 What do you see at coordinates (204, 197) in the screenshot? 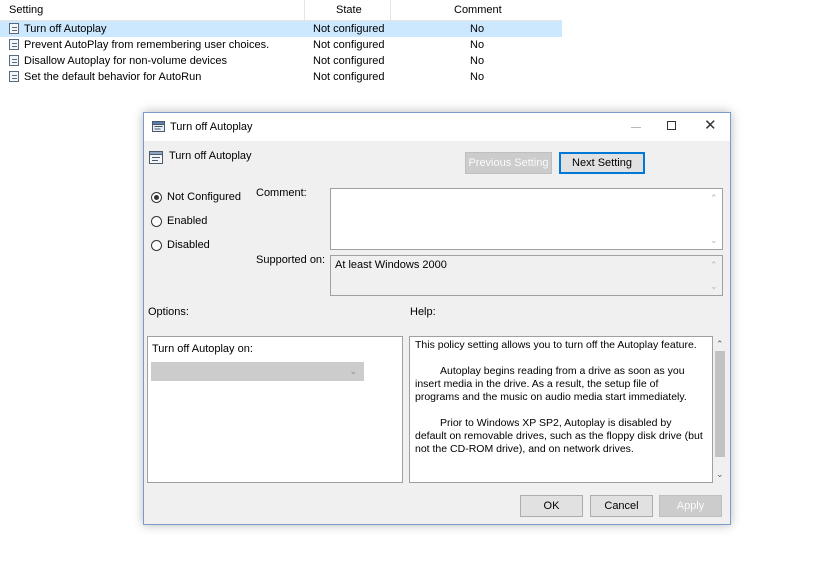
I see `radio-label: Not Configured` at bounding box center [204, 197].